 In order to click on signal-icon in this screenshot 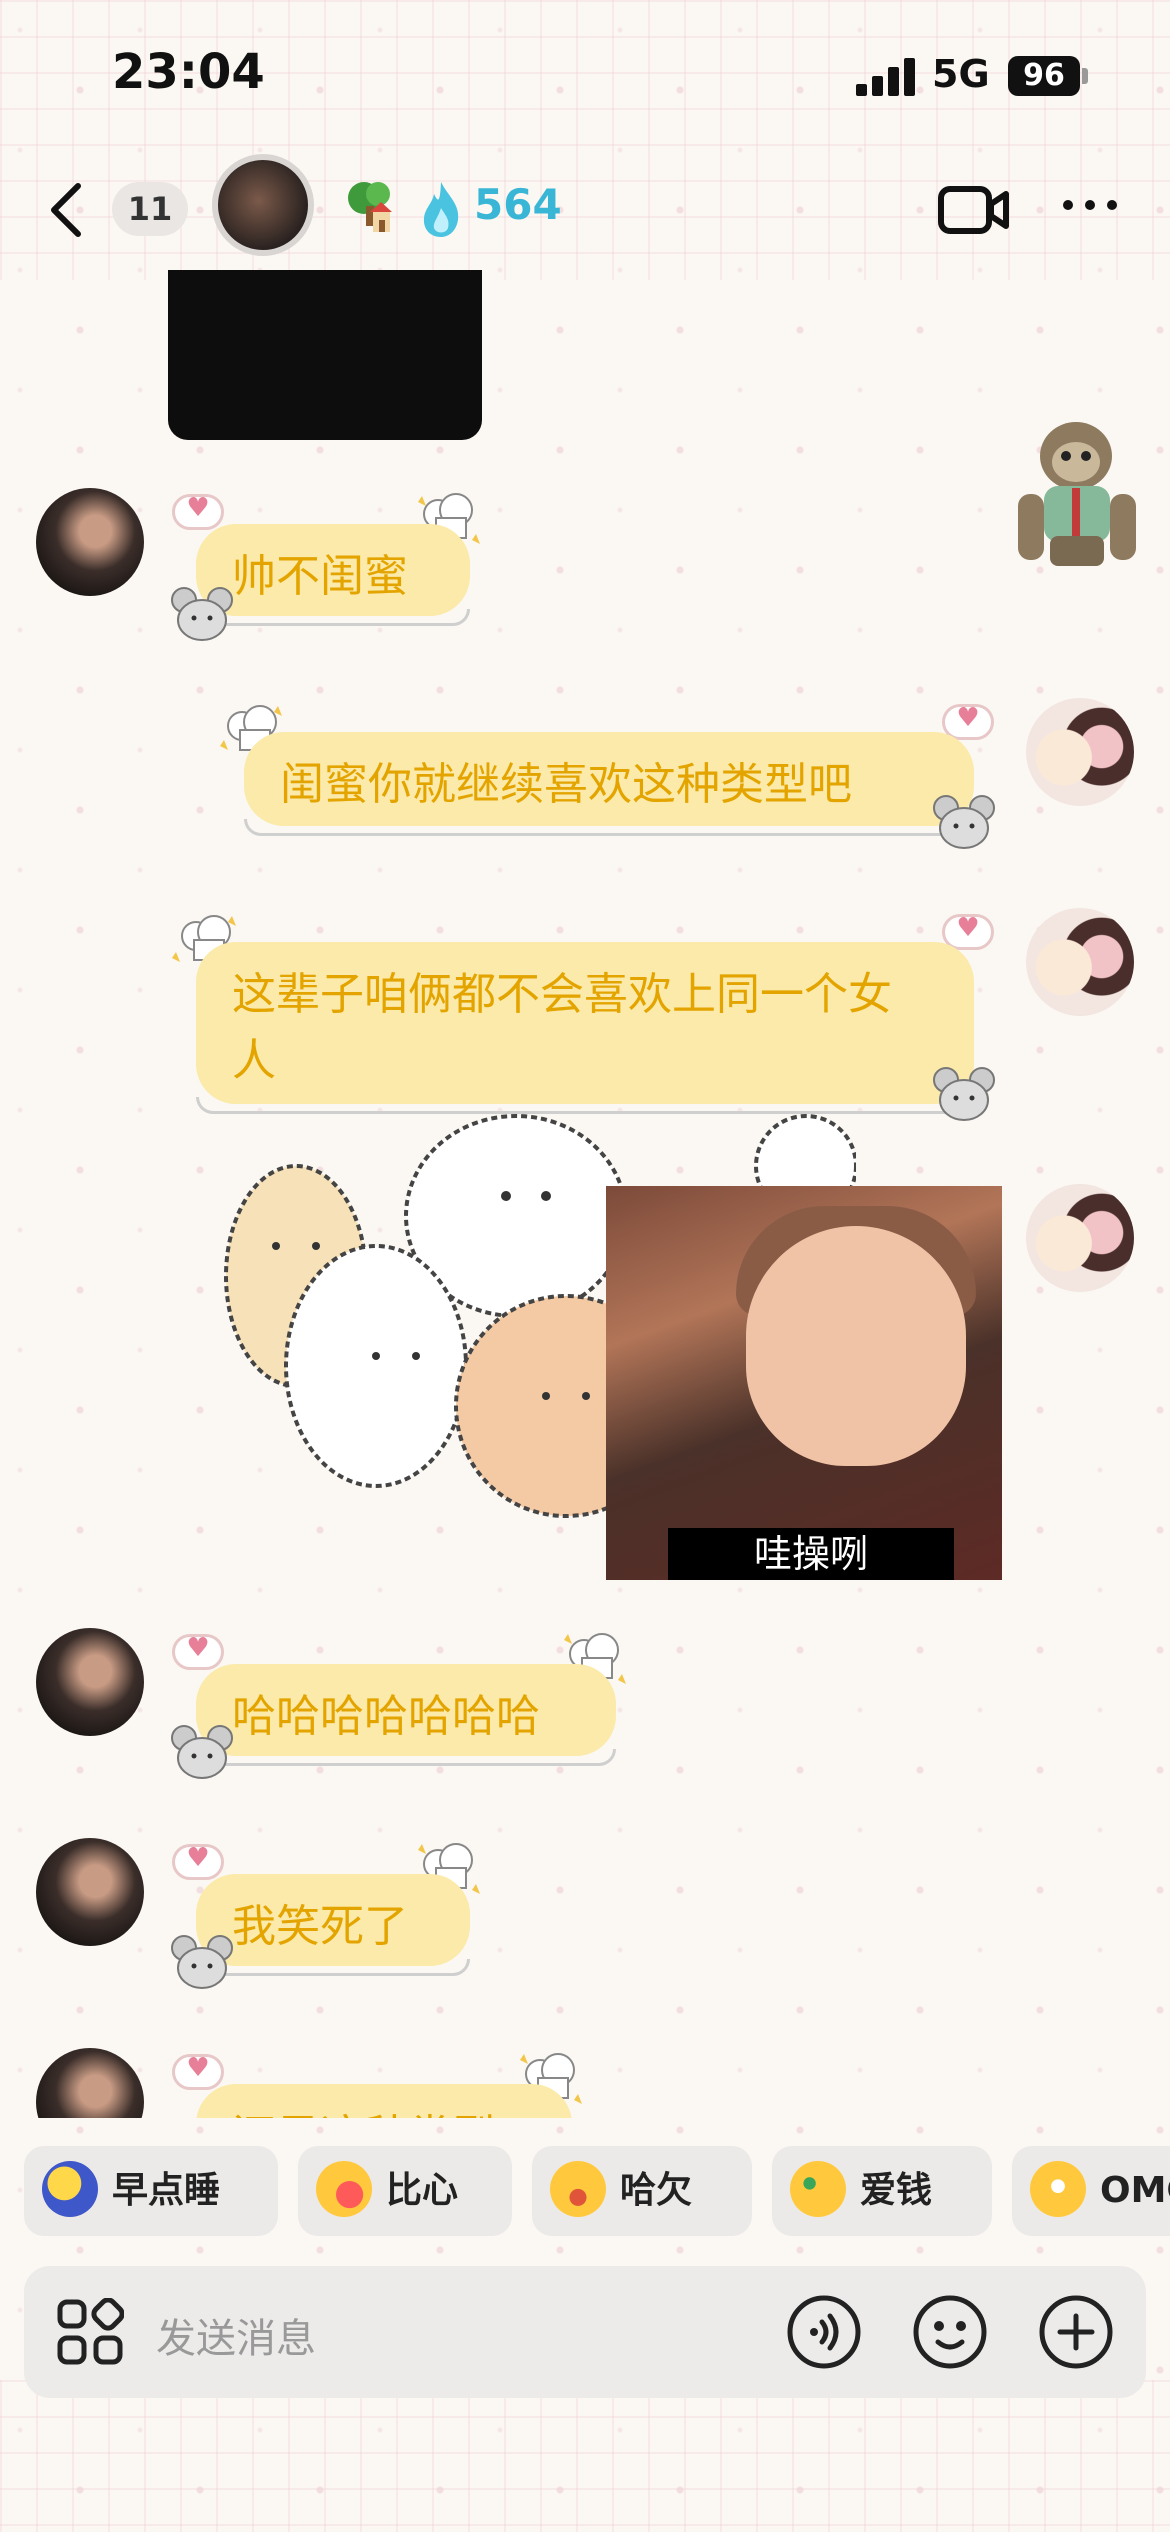, I will do `click(887, 76)`.